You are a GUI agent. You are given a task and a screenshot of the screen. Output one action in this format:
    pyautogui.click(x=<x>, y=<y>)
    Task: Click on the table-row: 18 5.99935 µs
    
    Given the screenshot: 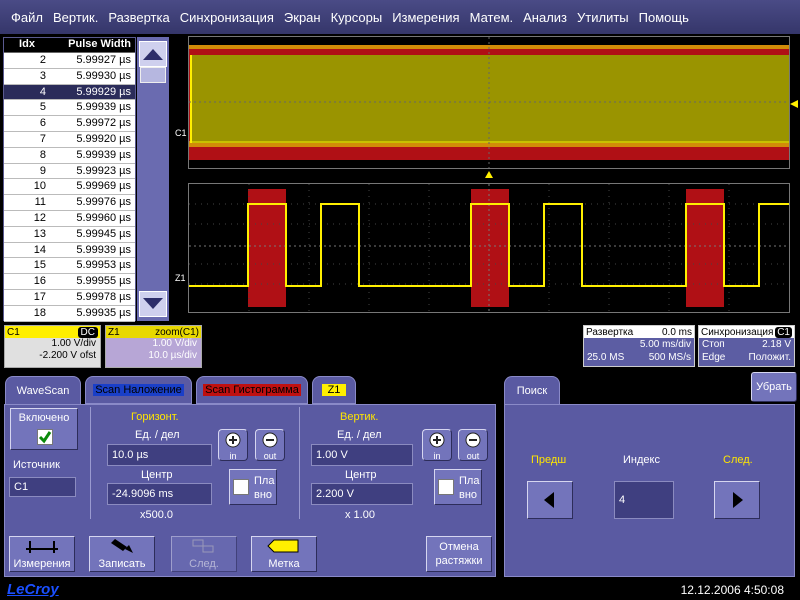 What is the action you would take?
    pyautogui.click(x=69, y=313)
    